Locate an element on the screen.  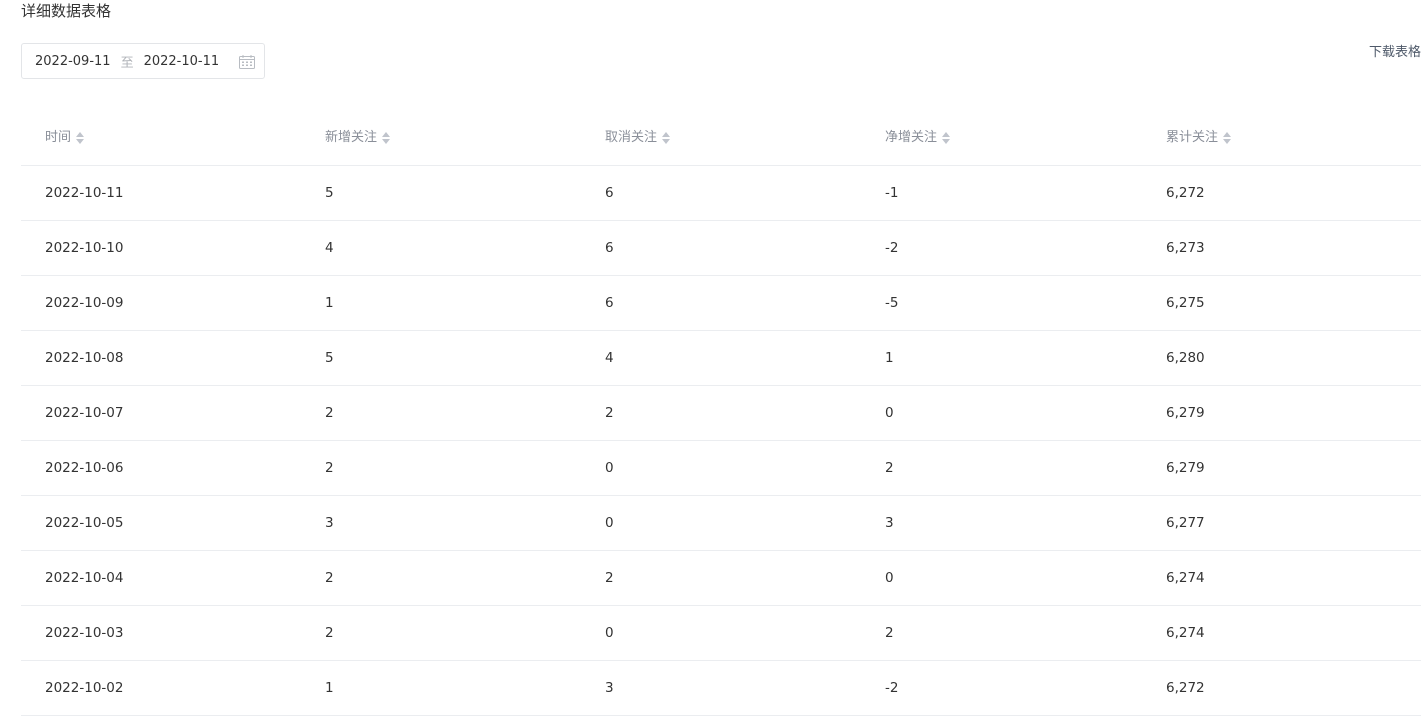
table-row: 2022-10-07 2 2 0 6,279 is located at coordinates (721, 413).